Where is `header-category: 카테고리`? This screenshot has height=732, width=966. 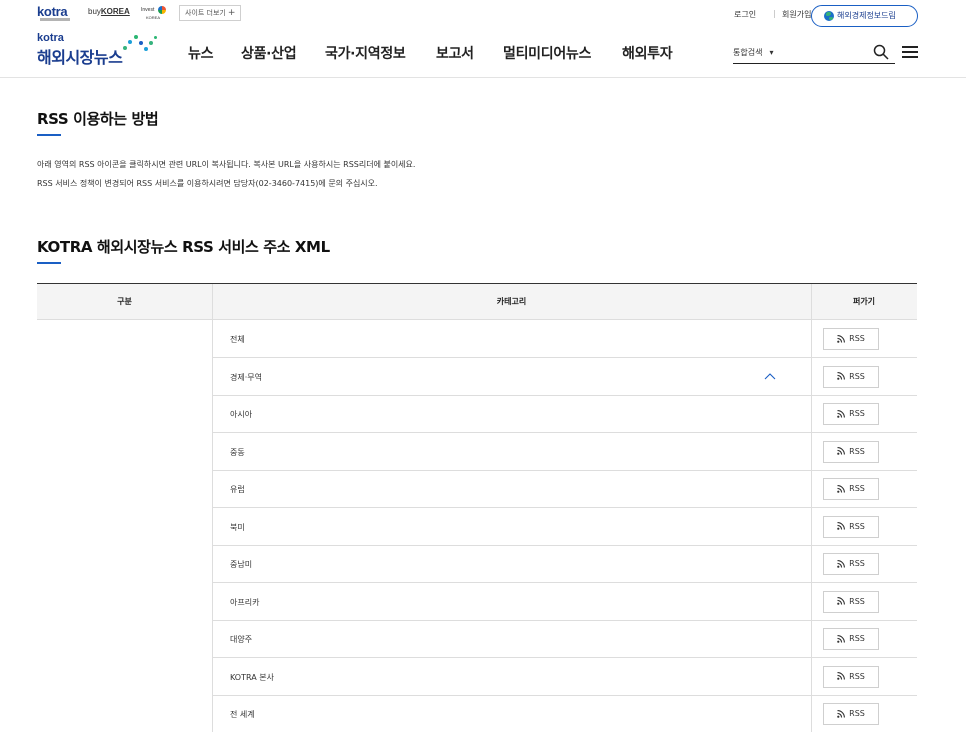 header-category: 카테고리 is located at coordinates (511, 301).